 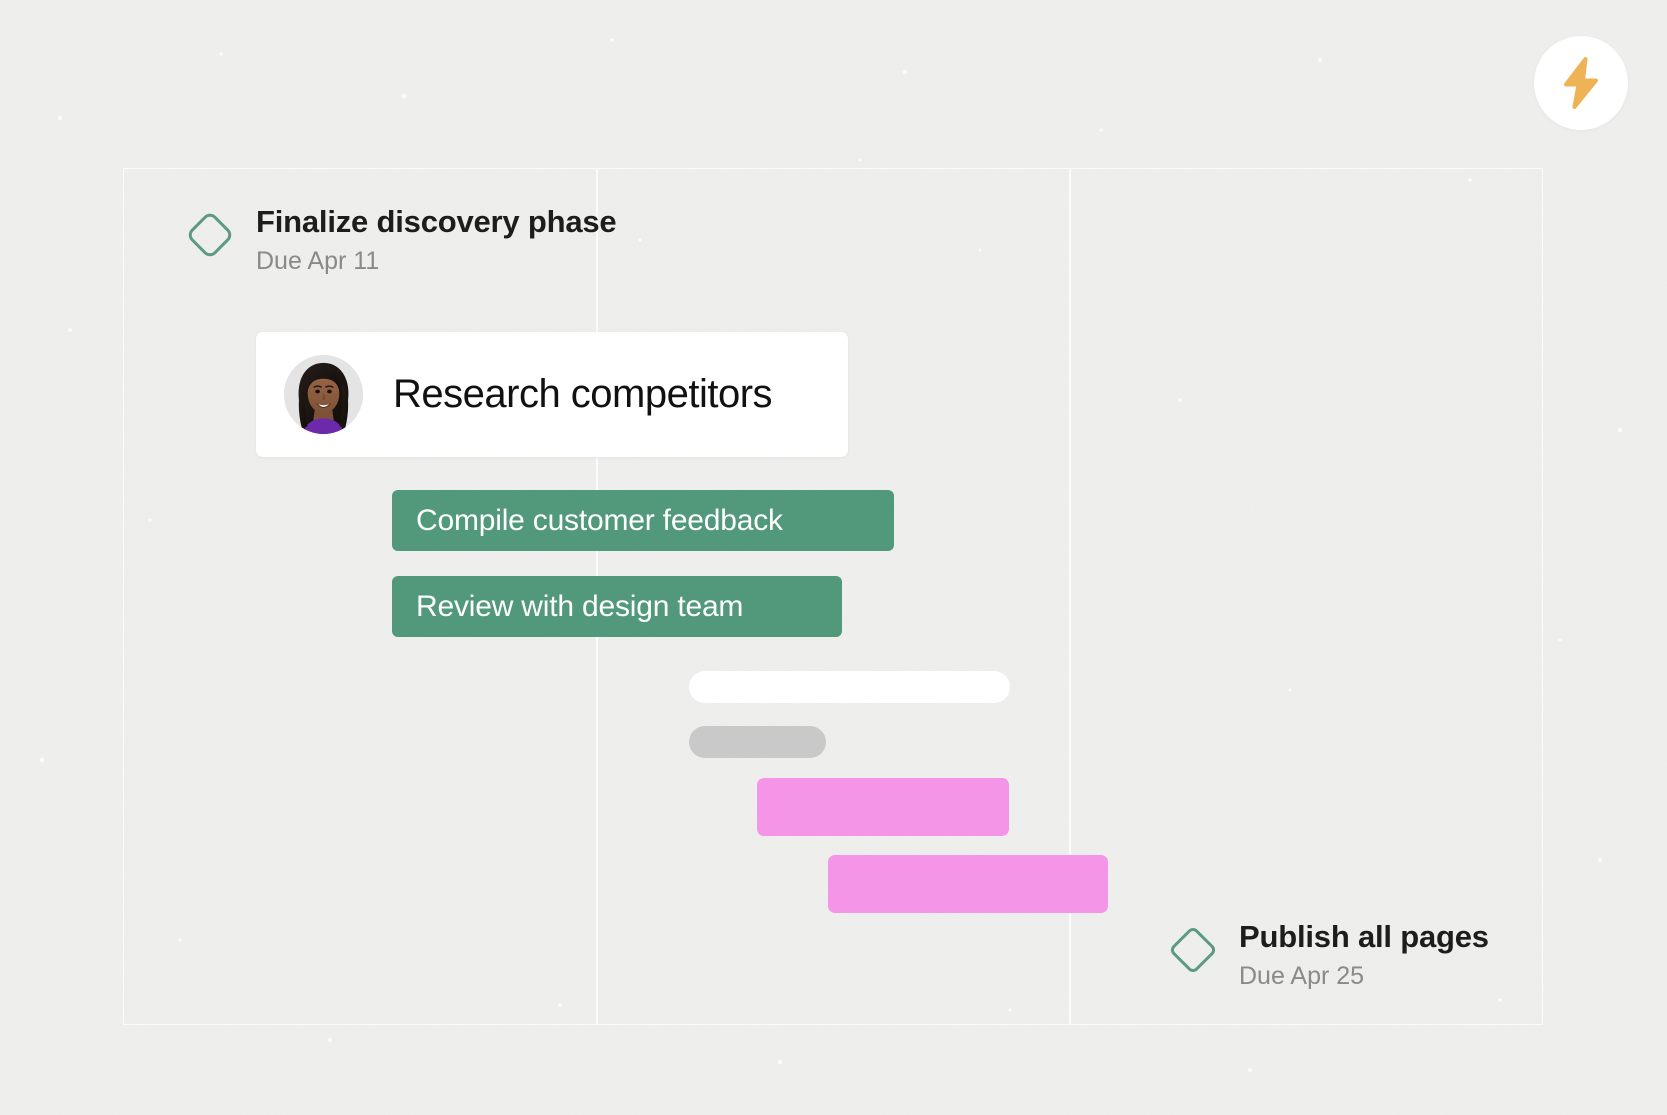 I want to click on milestone-title: Publish all pages, so click(x=1364, y=936).